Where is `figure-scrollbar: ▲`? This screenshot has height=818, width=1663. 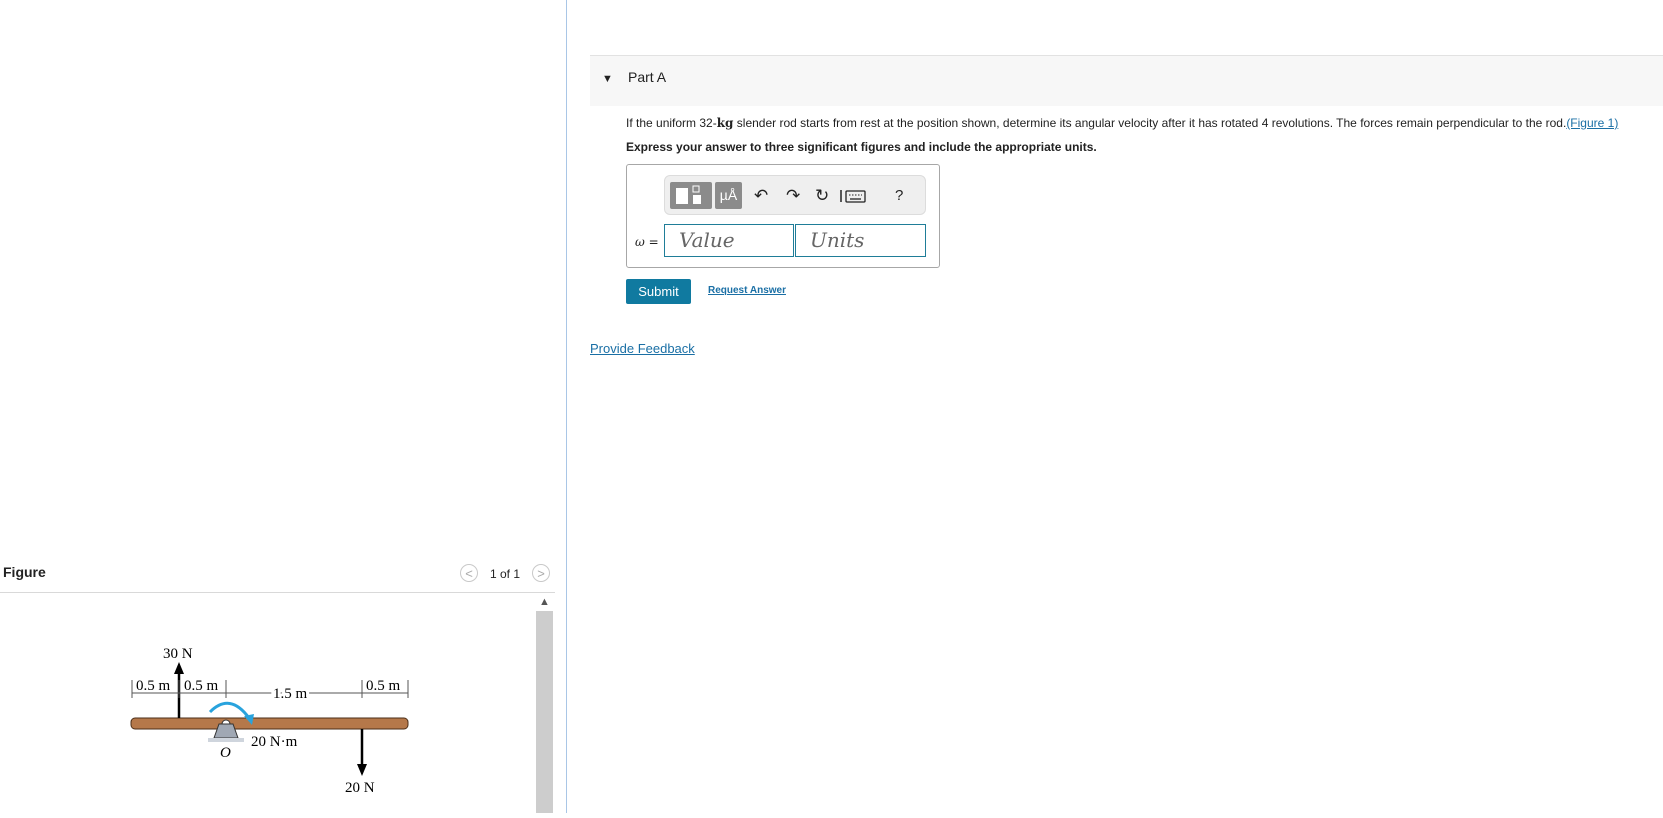 figure-scrollbar: ▲ is located at coordinates (544, 703).